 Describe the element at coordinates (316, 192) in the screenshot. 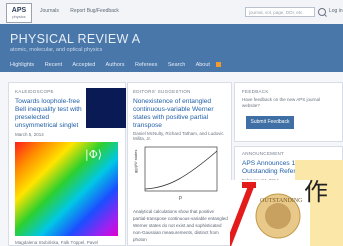

I see `overlay-character: 作` at that location.